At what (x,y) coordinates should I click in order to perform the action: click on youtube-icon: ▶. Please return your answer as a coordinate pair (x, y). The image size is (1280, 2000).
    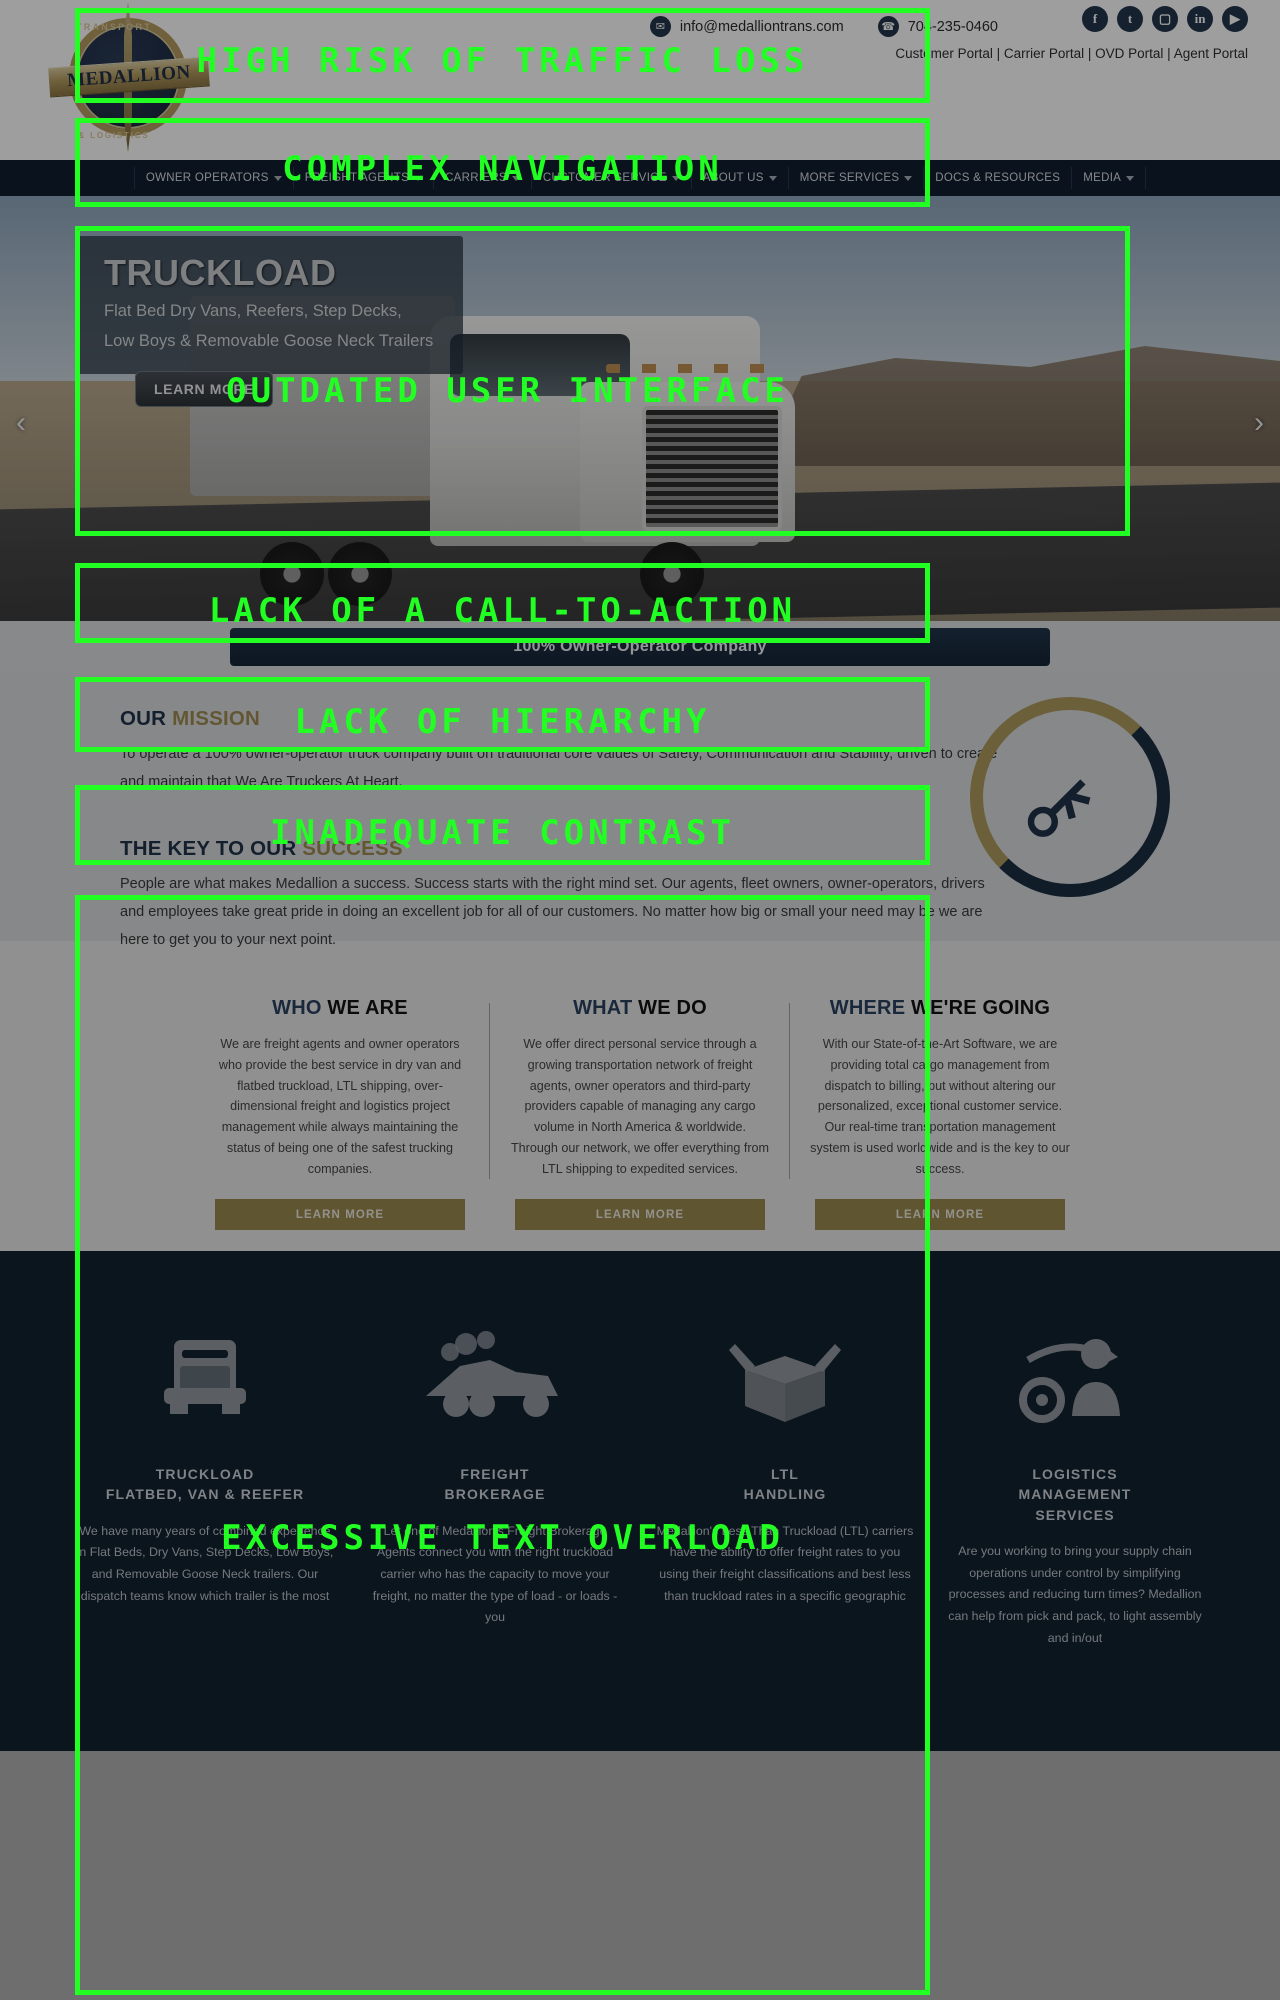
    Looking at the image, I should click on (1235, 19).